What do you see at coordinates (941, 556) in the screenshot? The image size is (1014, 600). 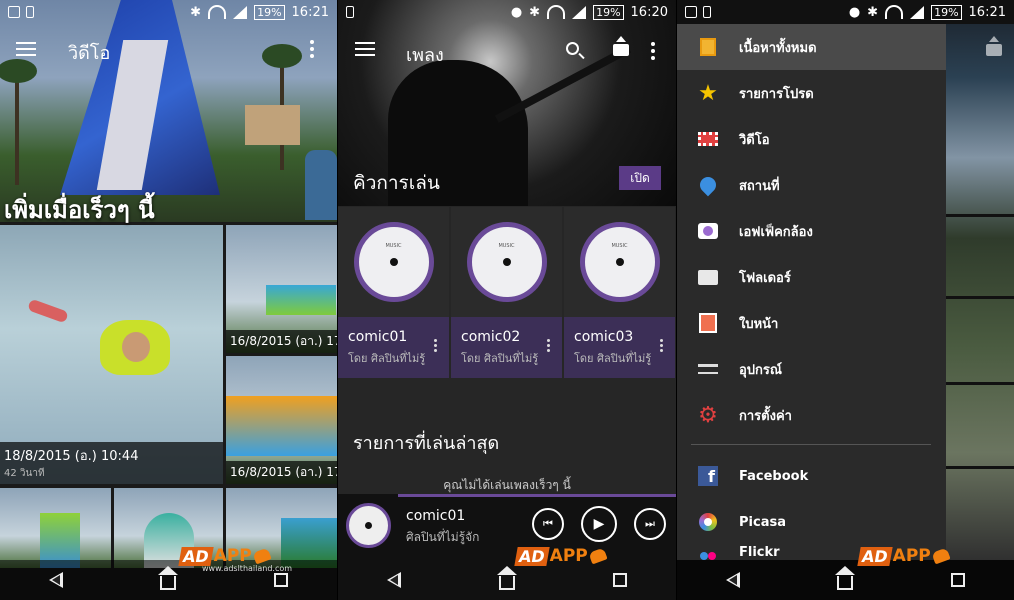 I see `hand-icon` at bounding box center [941, 556].